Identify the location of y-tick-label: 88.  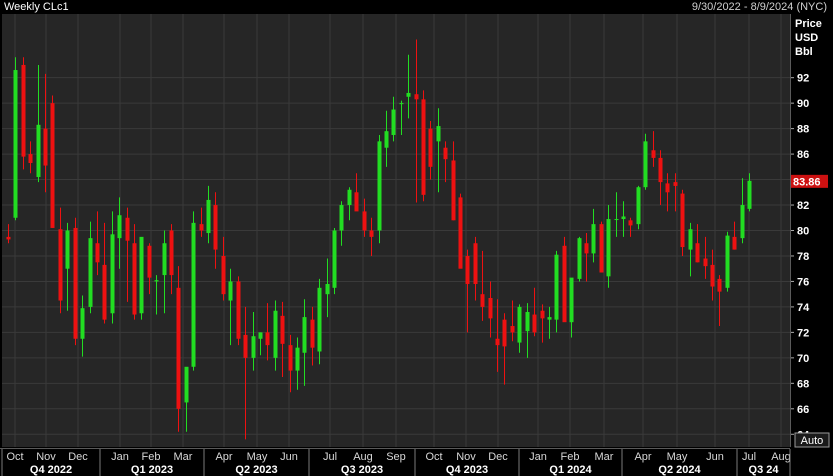
(803, 130).